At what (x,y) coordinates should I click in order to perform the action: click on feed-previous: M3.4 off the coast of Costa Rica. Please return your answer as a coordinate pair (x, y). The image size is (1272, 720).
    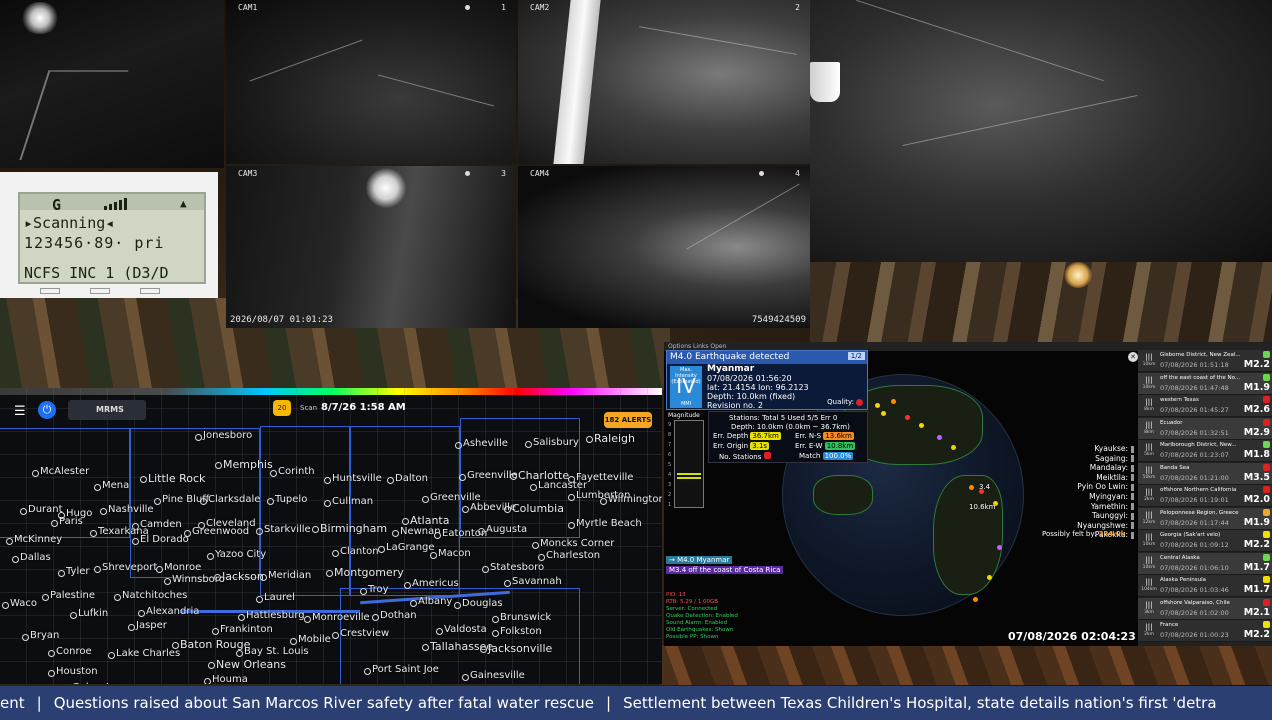
    Looking at the image, I should click on (725, 570).